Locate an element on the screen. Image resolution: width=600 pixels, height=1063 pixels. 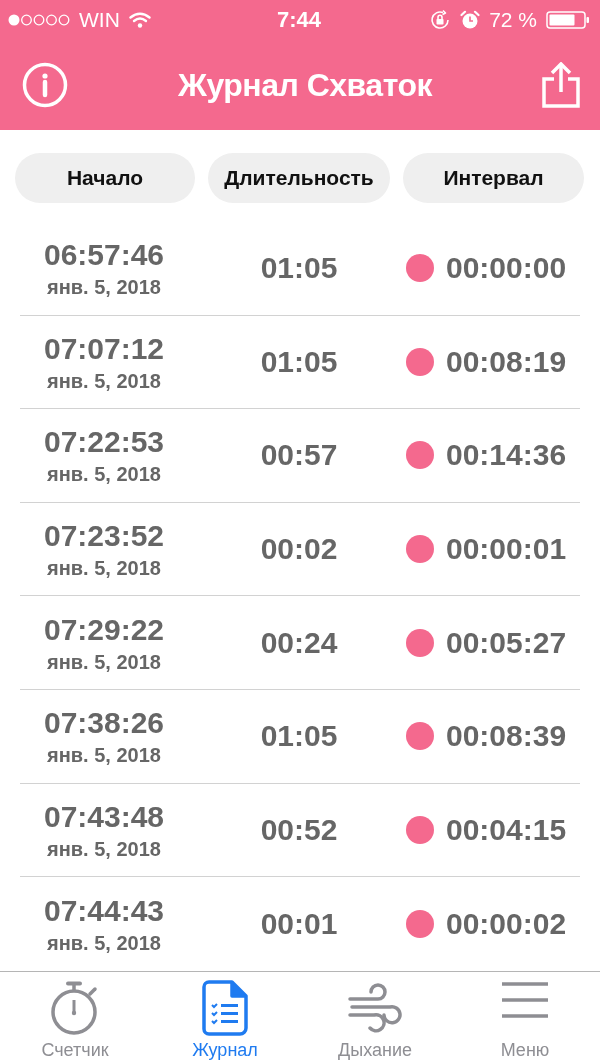
share-icon is located at coordinates (561, 85).